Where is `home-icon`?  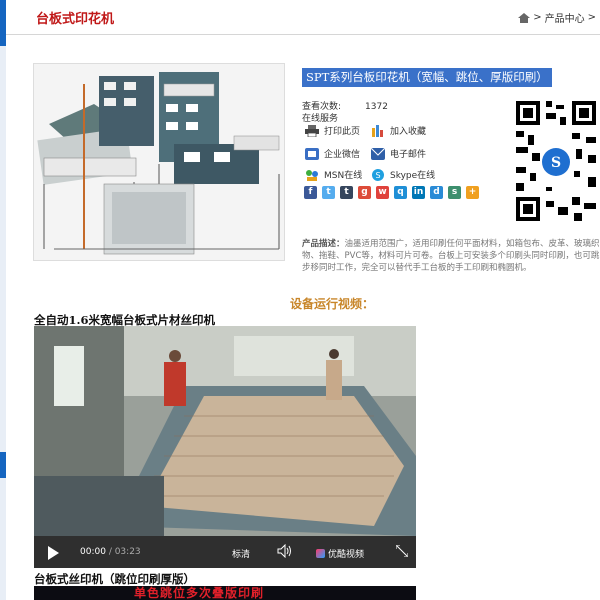
home-icon is located at coordinates (524, 17).